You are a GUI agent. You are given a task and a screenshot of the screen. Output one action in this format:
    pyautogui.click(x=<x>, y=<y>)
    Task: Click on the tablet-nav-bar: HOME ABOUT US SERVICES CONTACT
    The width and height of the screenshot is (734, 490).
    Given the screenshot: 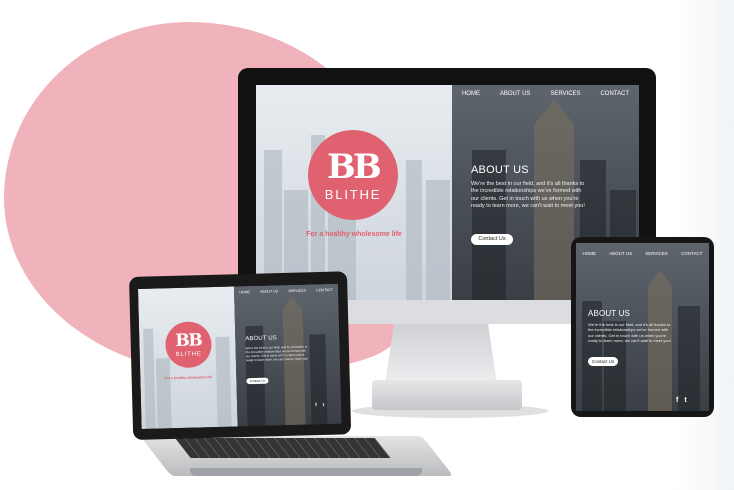 What is the action you would take?
    pyautogui.click(x=642, y=253)
    